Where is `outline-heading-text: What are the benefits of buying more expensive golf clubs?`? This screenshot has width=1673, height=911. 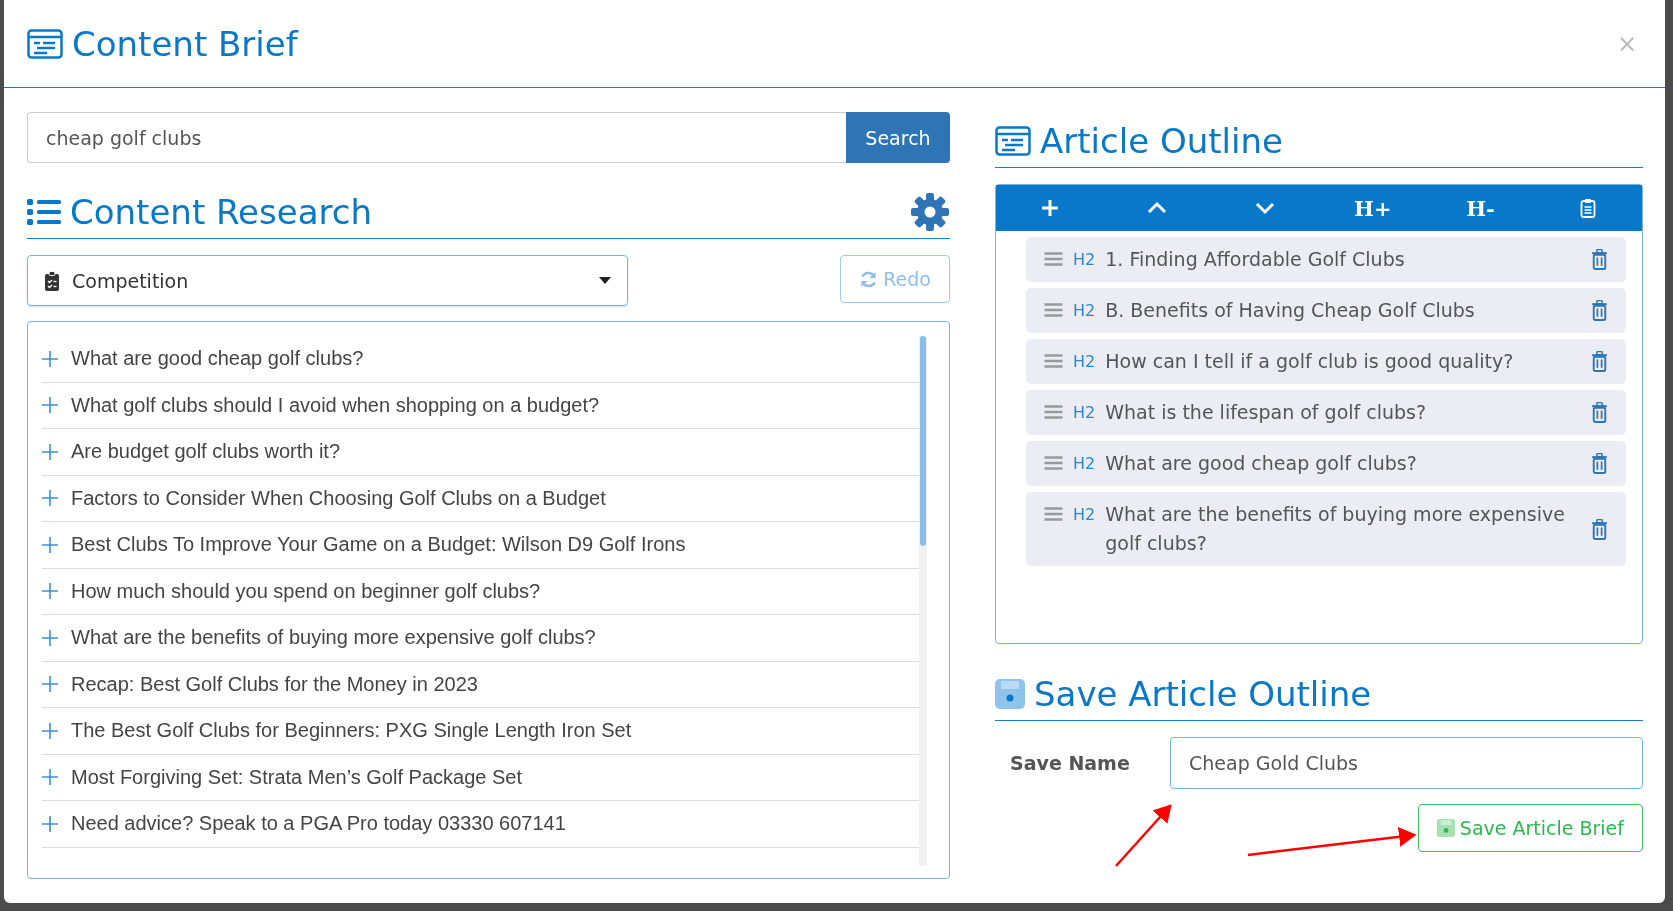 outline-heading-text: What are the benefits of buying more expensive golf clubs? is located at coordinates (1335, 529).